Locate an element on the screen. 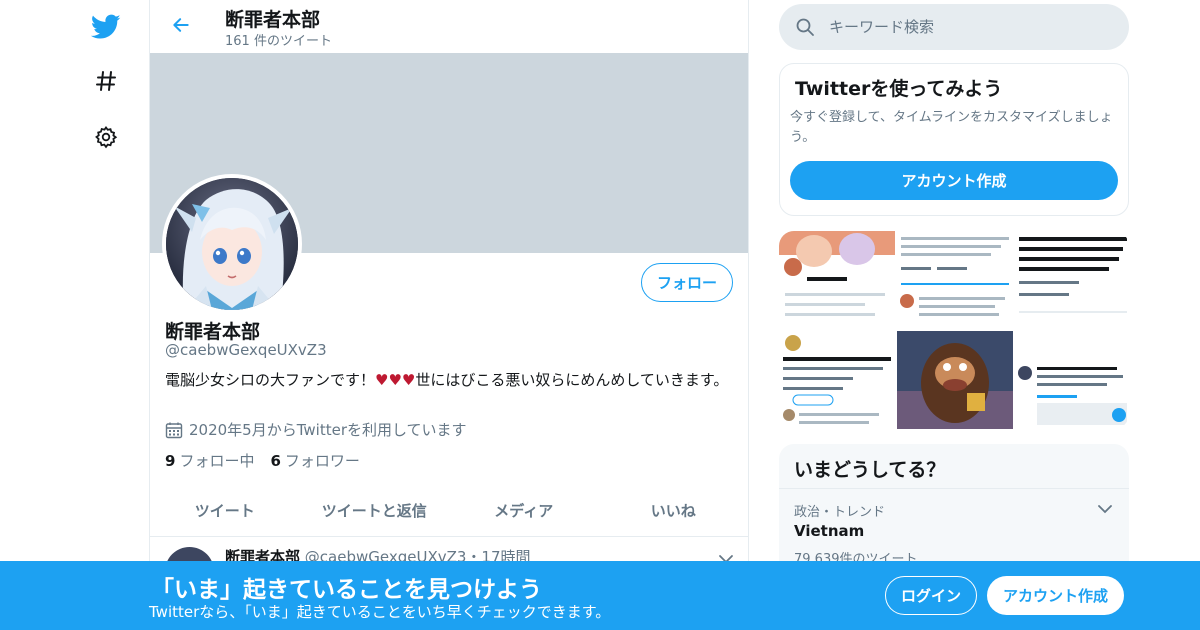 This screenshot has width=1200, height=630. joined-date: 2020年5月からTwitterを利用しています is located at coordinates (316, 429).